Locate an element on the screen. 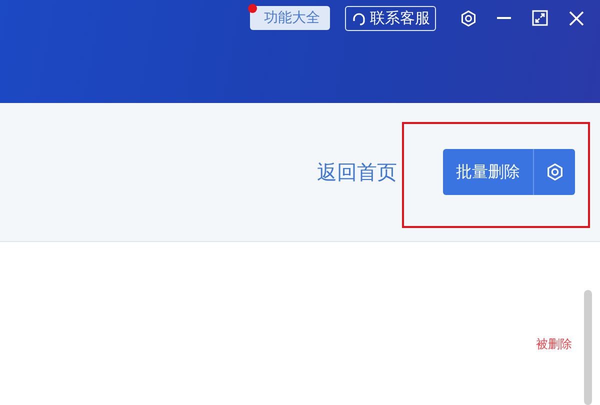 This screenshot has height=405, width=600. home-link: 返回首页 is located at coordinates (357, 172).